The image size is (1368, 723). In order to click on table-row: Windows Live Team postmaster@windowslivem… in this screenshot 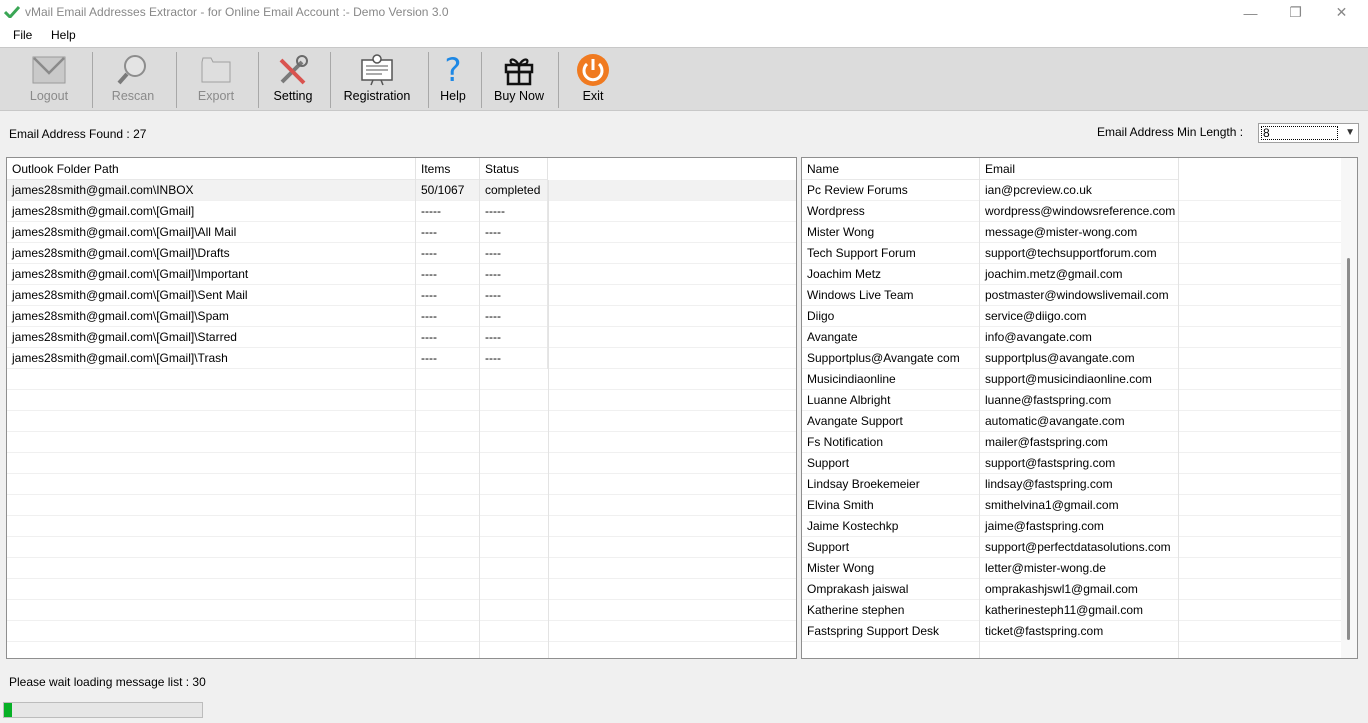, I will do `click(1072, 295)`.